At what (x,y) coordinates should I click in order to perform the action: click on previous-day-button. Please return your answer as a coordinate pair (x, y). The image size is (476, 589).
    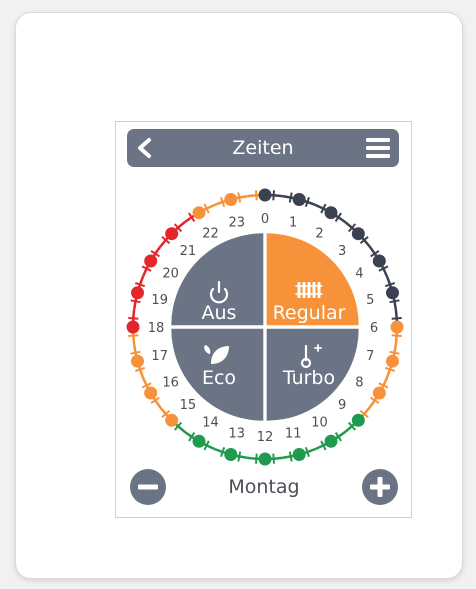
    Looking at the image, I should click on (148, 487).